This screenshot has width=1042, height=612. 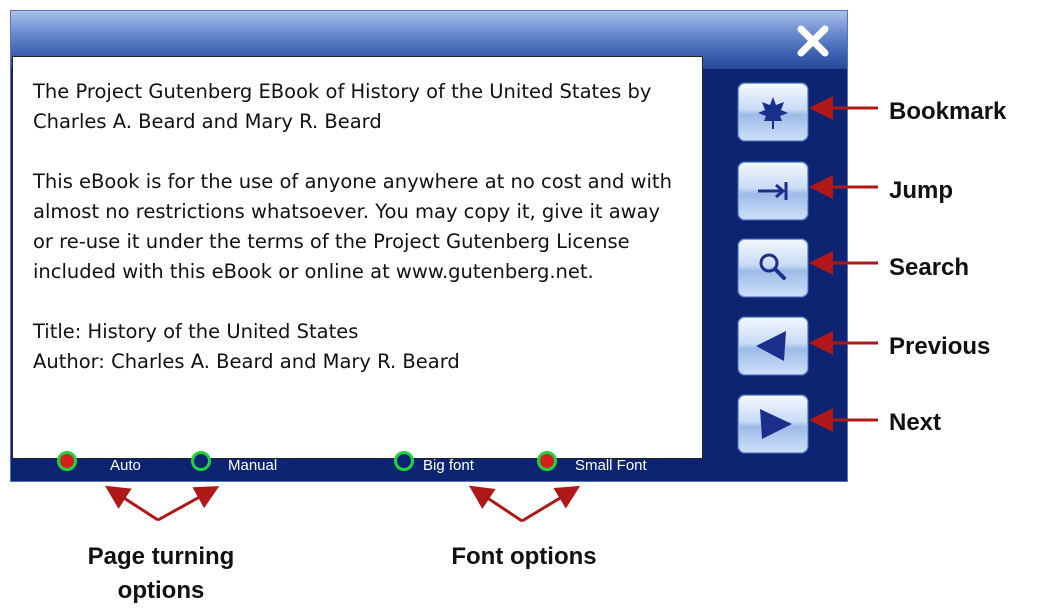 What do you see at coordinates (161, 573) in the screenshot?
I see `caption-page-turning: Page turning options` at bounding box center [161, 573].